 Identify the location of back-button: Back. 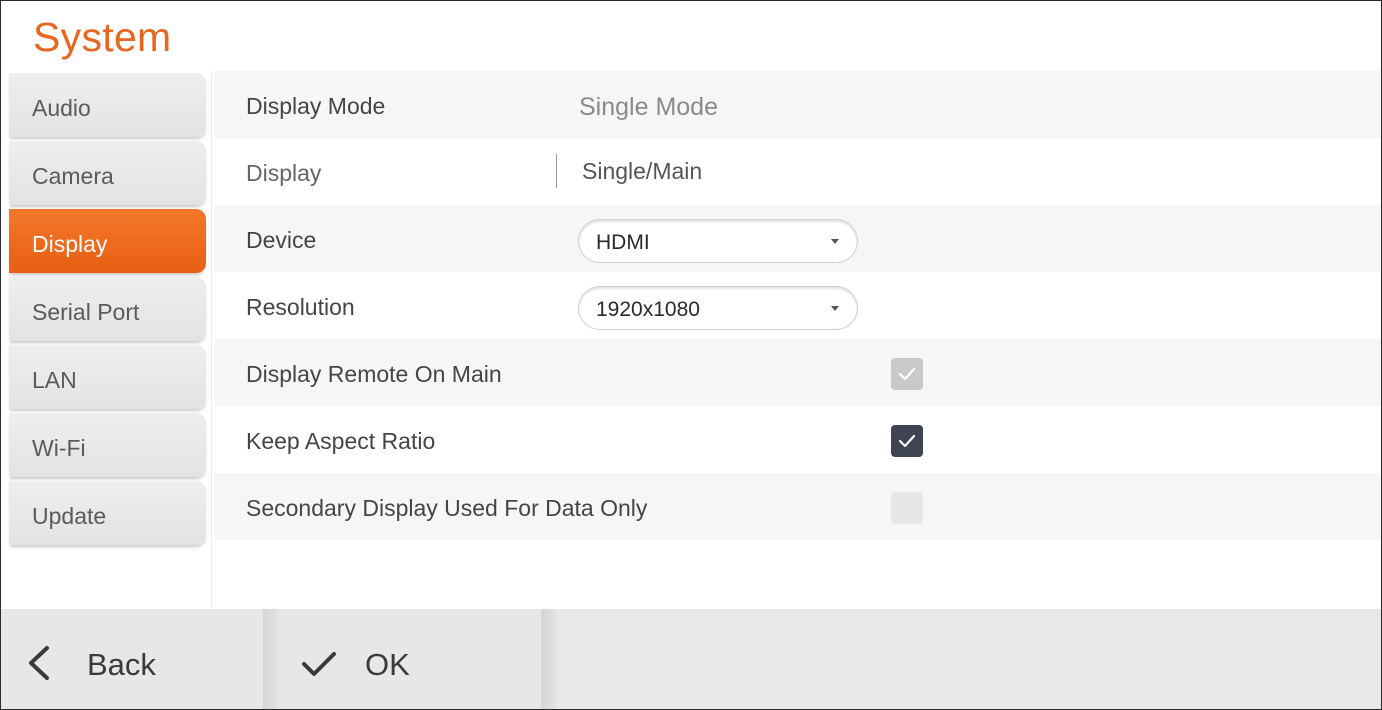
(133, 659).